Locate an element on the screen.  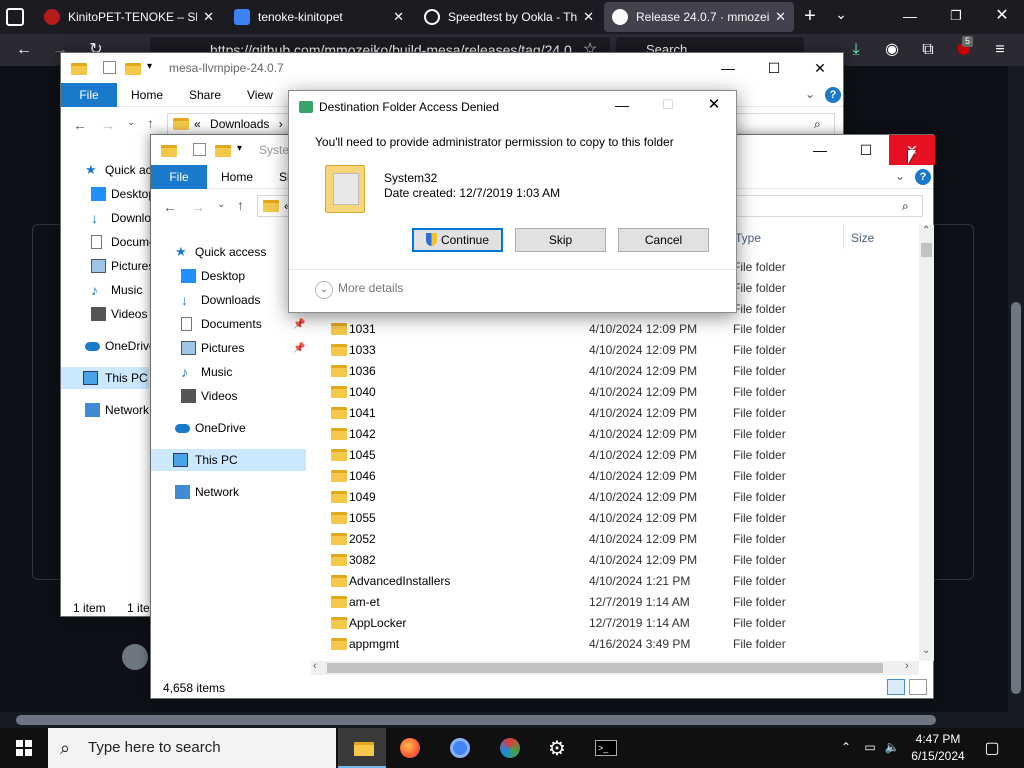
details-view-icon is located at coordinates (896, 687).